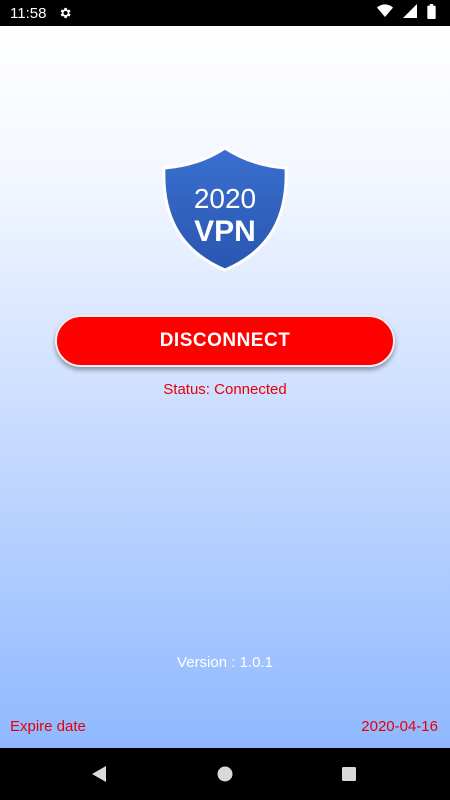  Describe the element at coordinates (225, 341) in the screenshot. I see `disconnect-button: DISCONNECT` at that location.